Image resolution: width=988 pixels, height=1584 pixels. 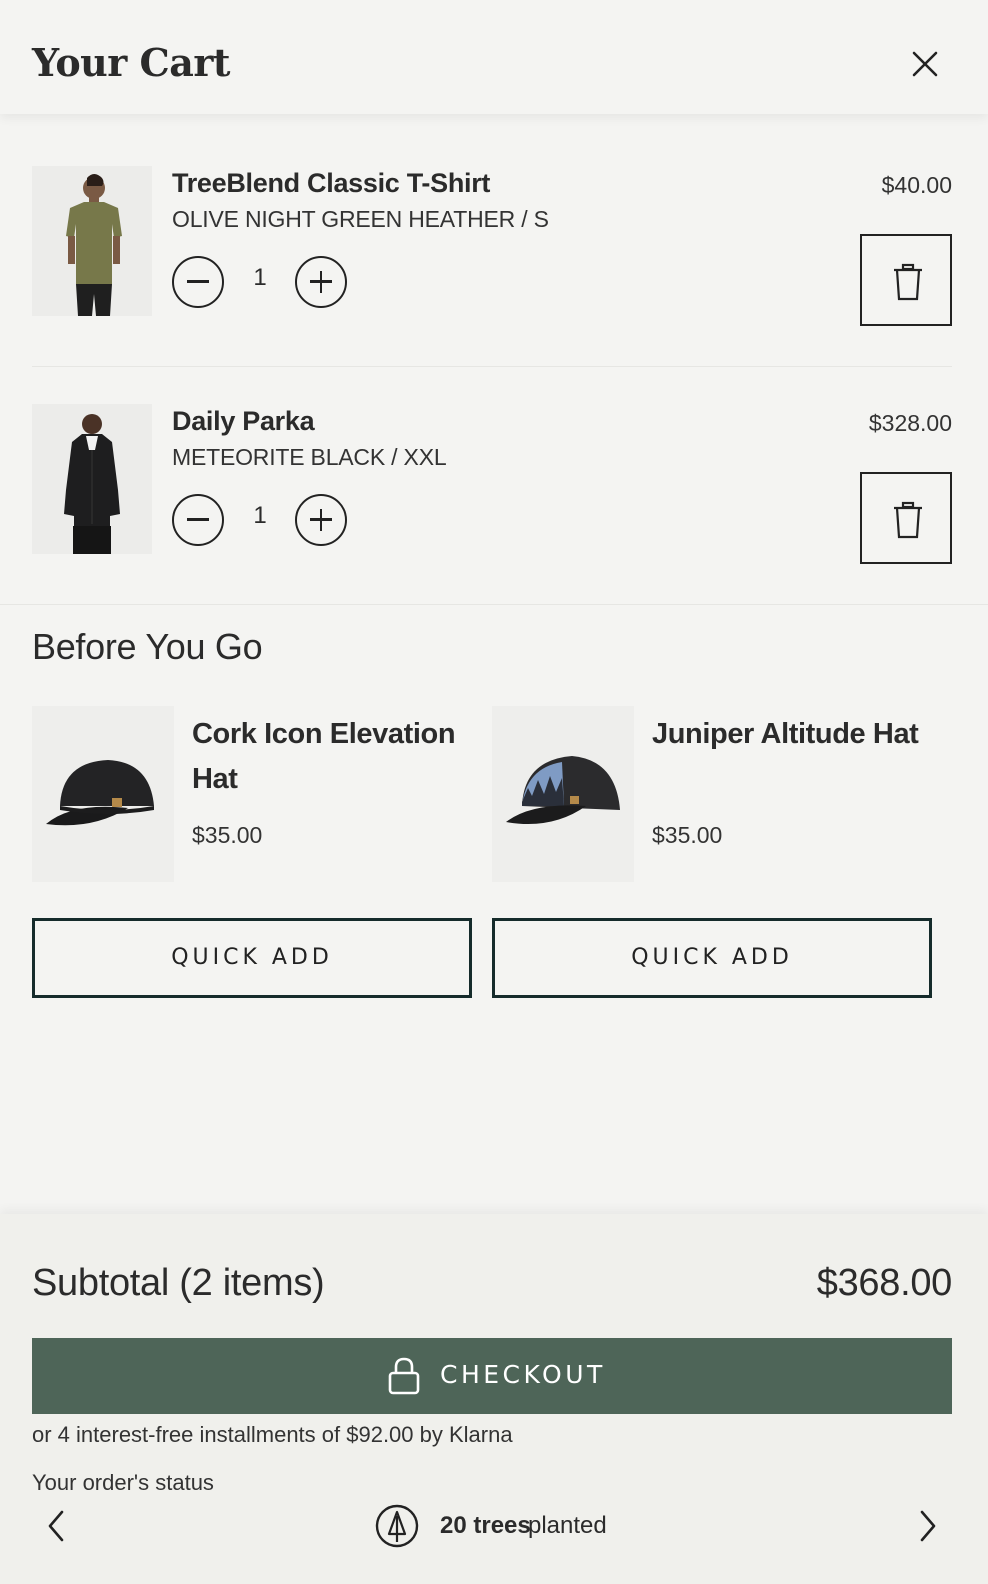 I want to click on order-status-label: Your order's status, so click(x=123, y=1482).